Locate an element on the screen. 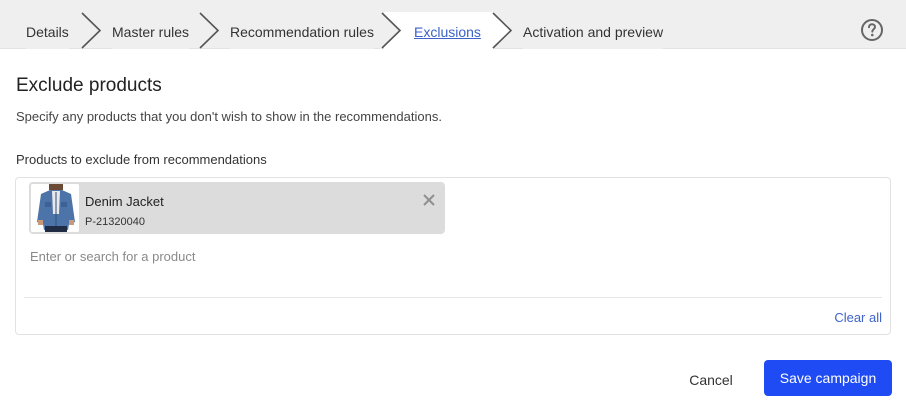 The width and height of the screenshot is (906, 402). close-icon is located at coordinates (429, 200).